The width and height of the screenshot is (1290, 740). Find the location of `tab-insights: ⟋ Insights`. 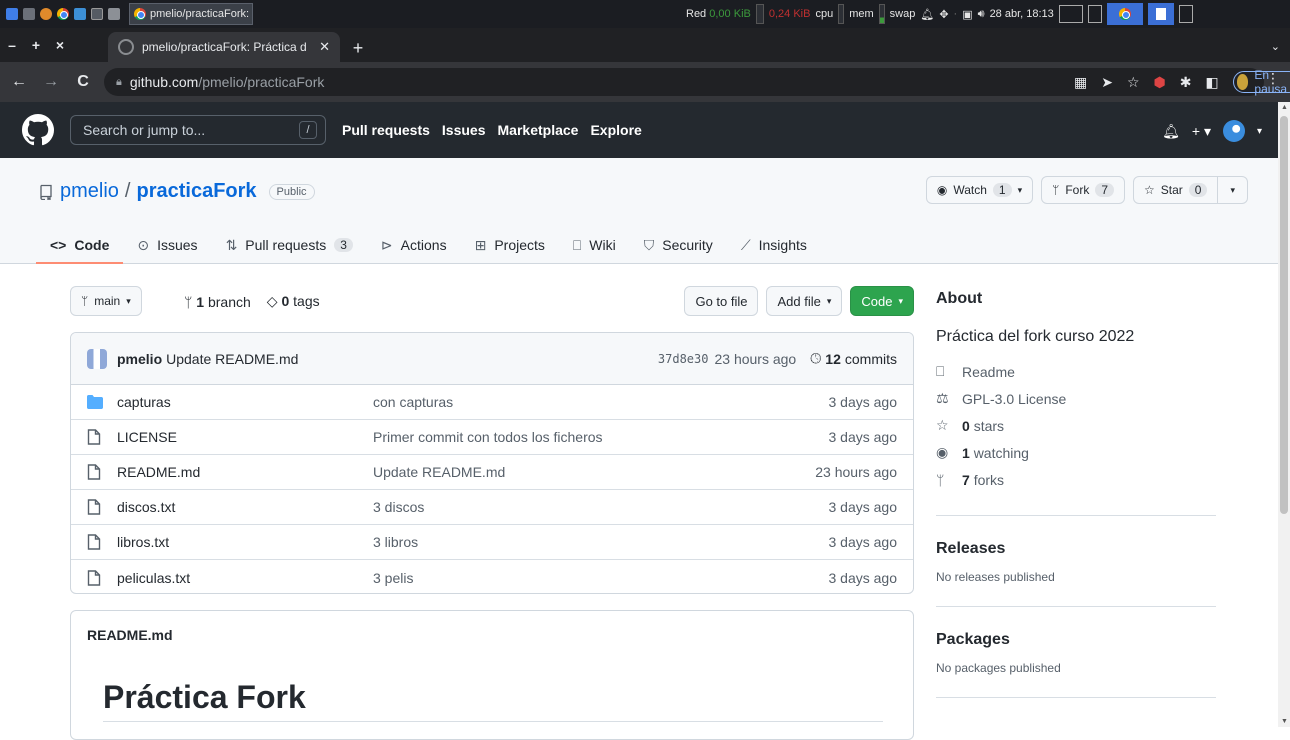

tab-insights: ⟋ Insights is located at coordinates (774, 245).